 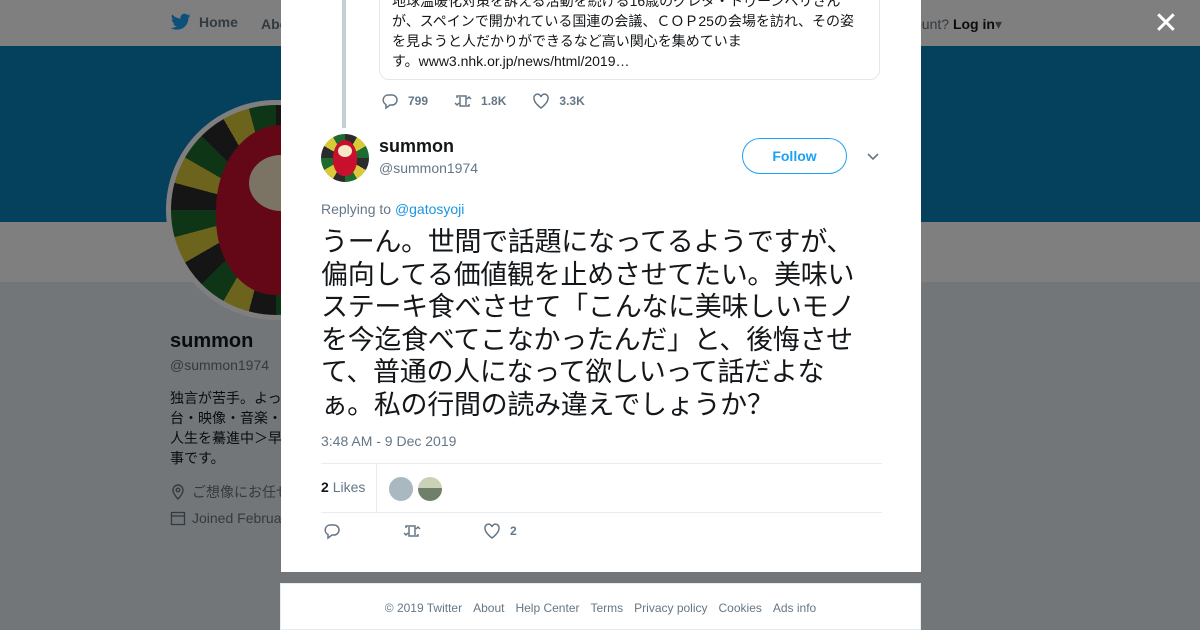 I want to click on tweet-actions: 2, so click(x=443, y=531).